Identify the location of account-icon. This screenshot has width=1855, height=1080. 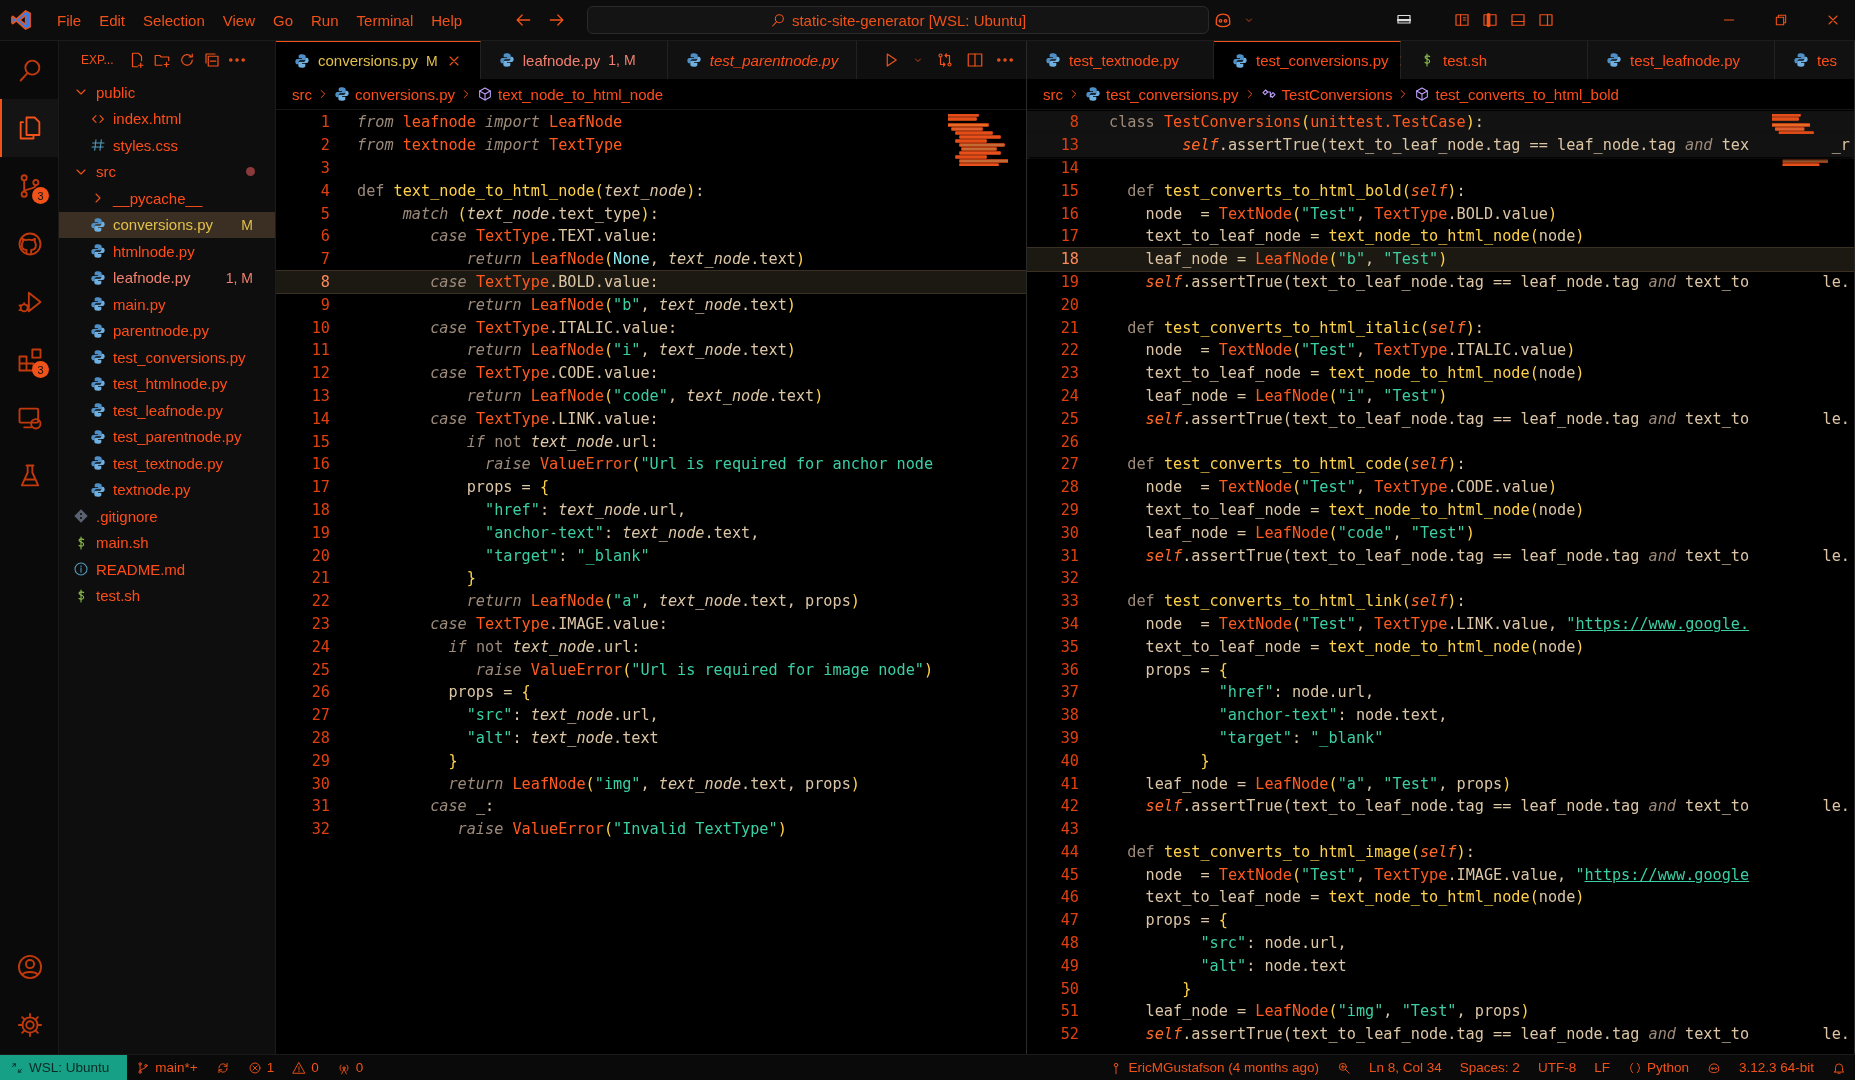
(30, 967).